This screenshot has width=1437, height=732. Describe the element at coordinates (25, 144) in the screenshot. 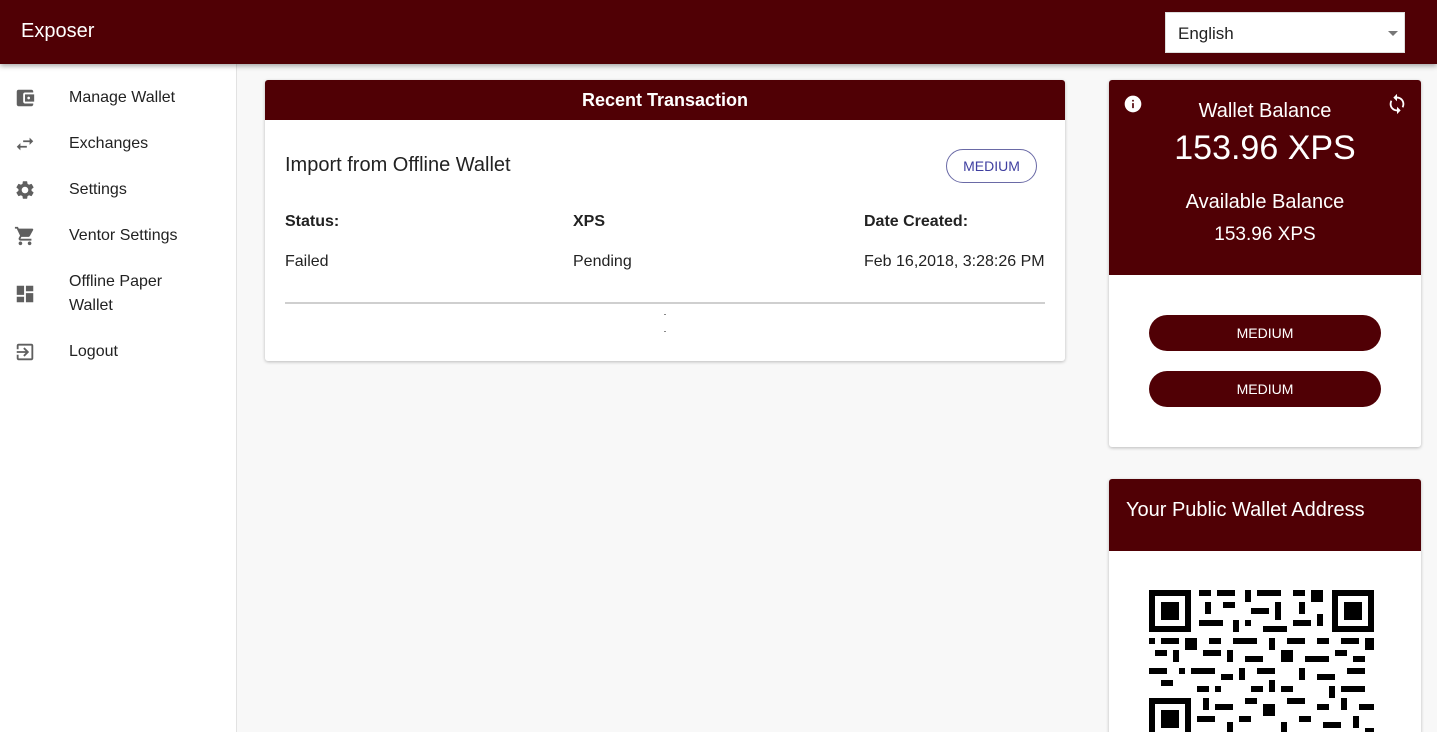

I see `swap-arrows-icon` at that location.